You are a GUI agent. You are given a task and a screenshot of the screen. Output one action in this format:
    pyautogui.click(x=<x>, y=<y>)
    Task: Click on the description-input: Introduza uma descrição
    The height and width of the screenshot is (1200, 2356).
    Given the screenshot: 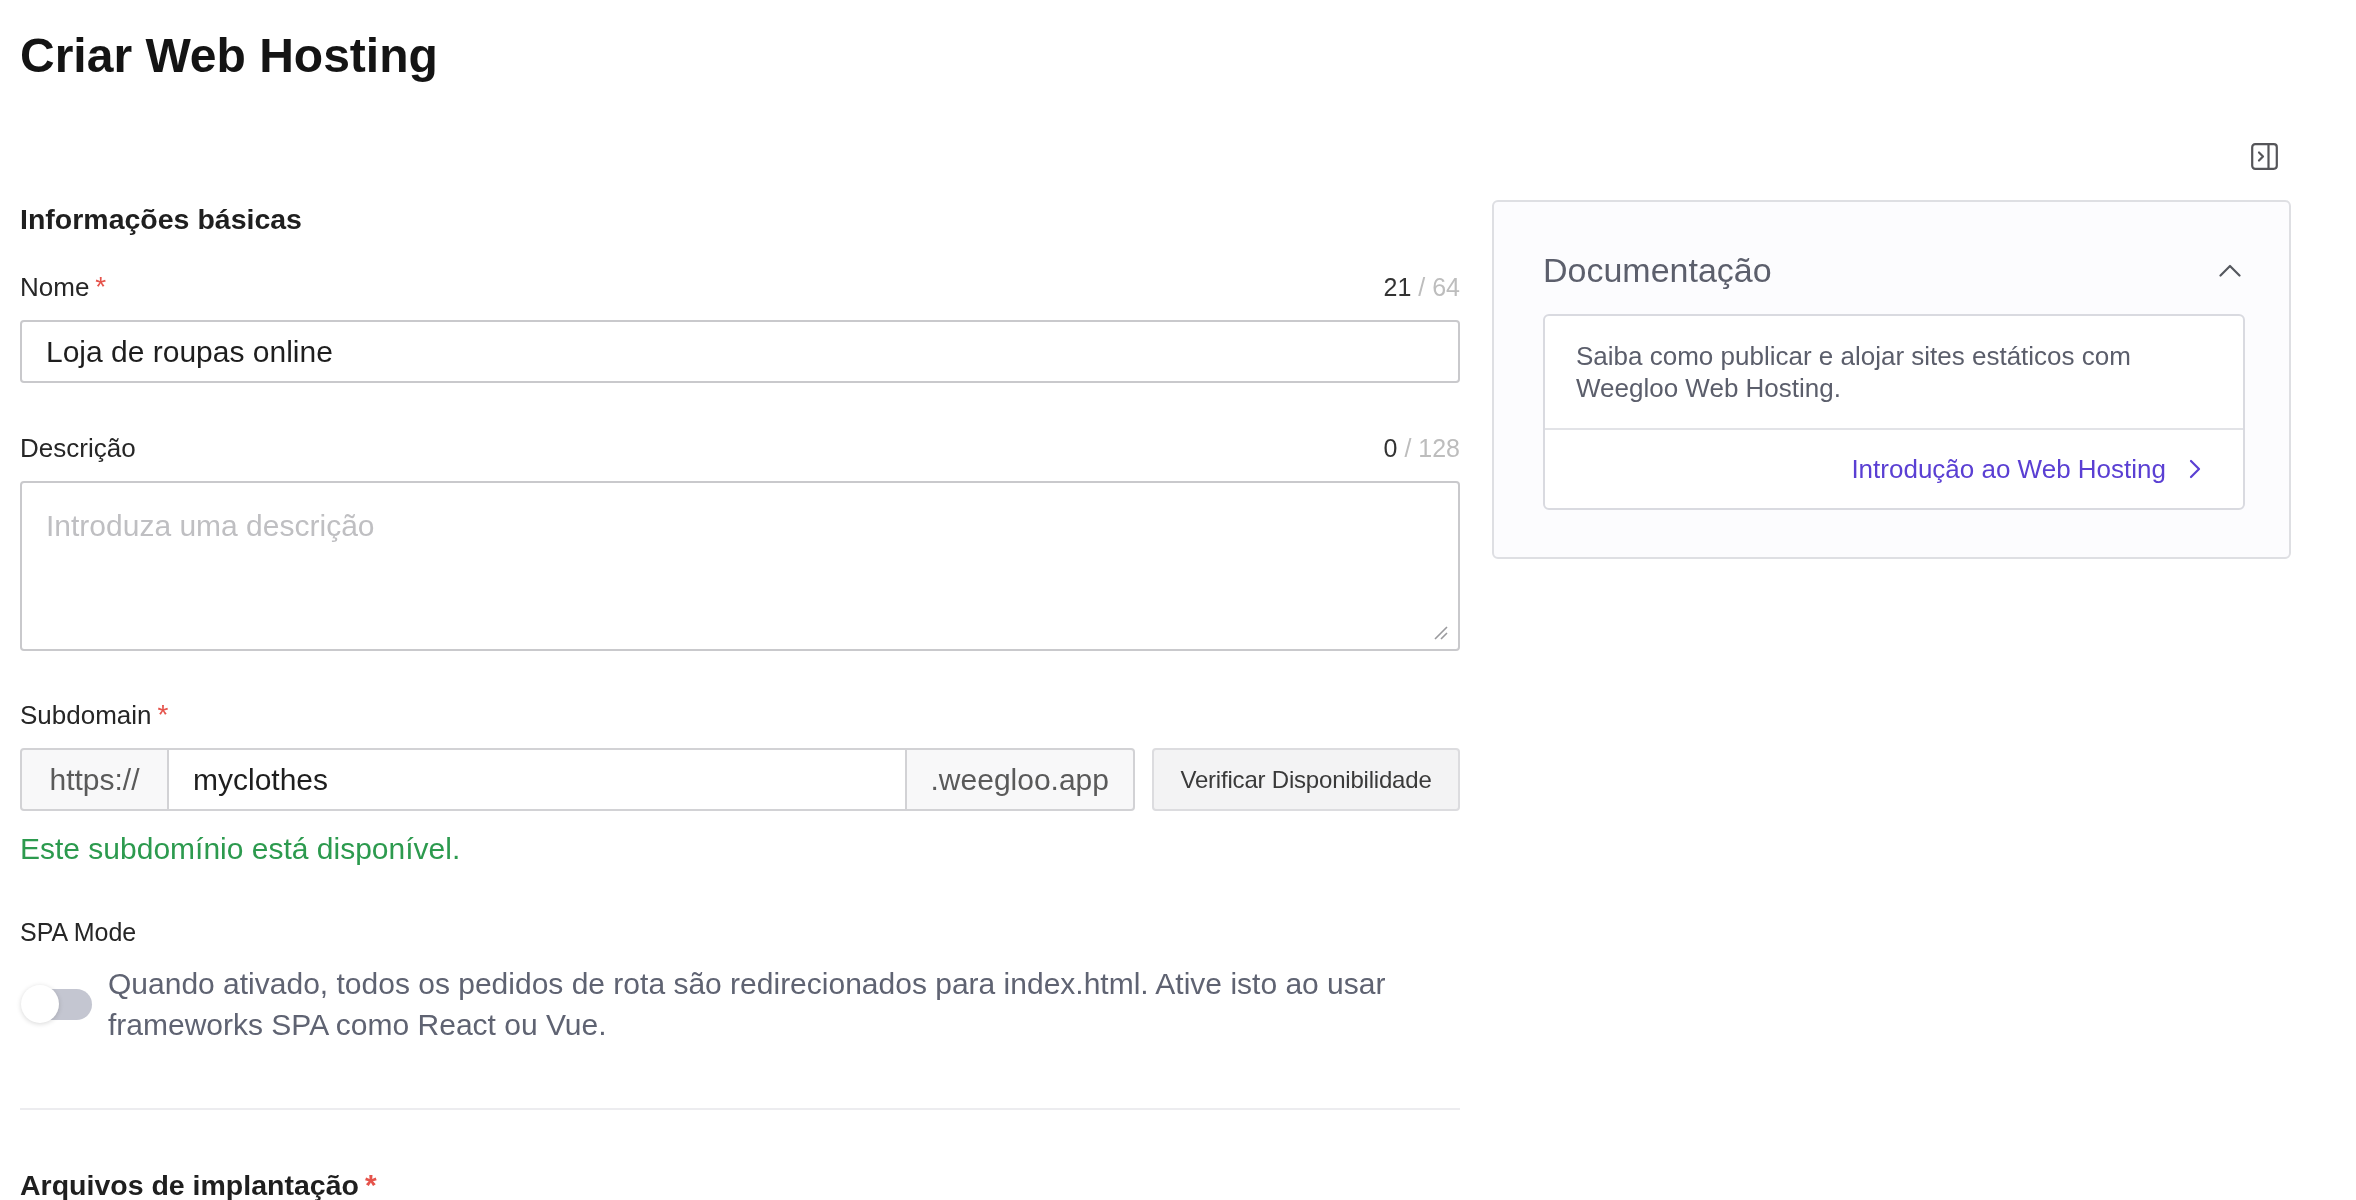 What is the action you would take?
    pyautogui.click(x=740, y=566)
    